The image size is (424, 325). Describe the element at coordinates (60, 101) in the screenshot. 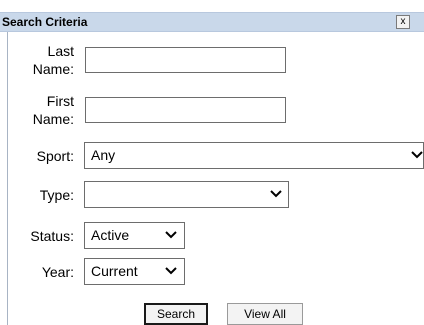

I see `first-name-label-line1: First` at that location.